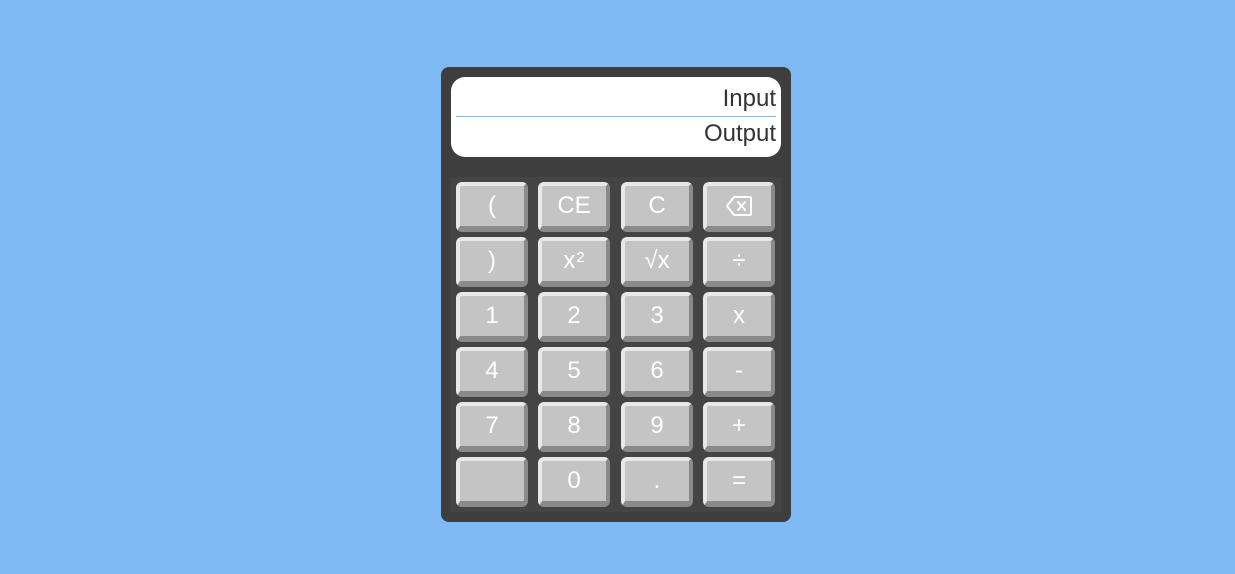  I want to click on open-paren-button: (, so click(492, 207).